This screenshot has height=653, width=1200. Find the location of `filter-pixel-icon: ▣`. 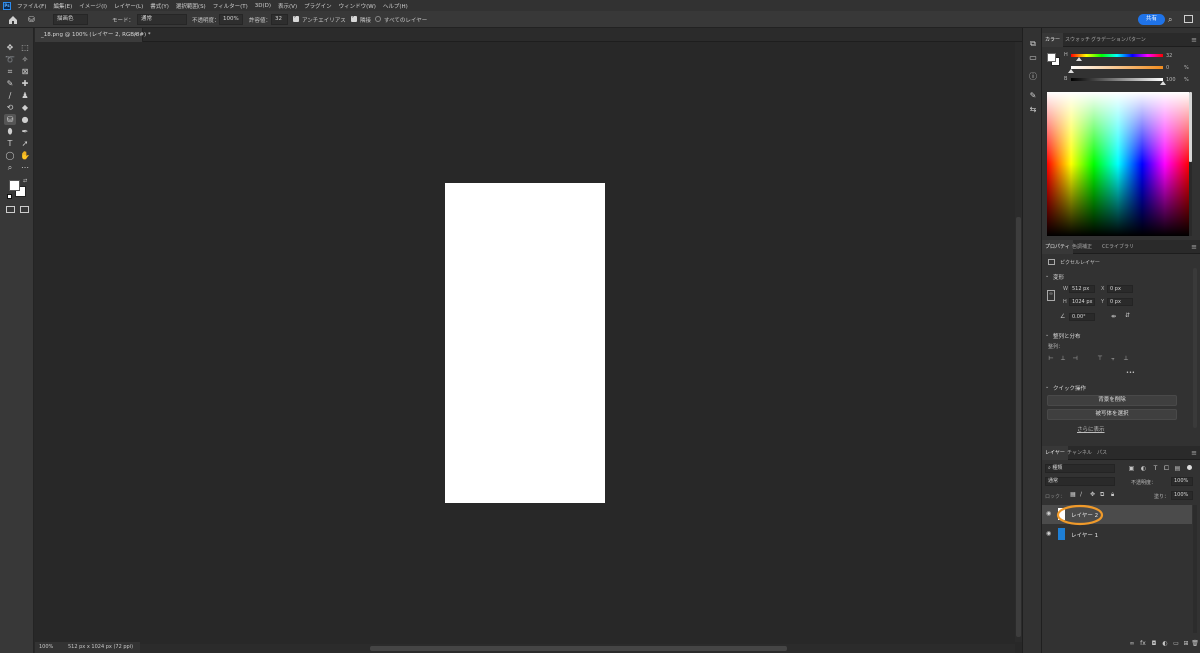

filter-pixel-icon: ▣ is located at coordinates (1131, 468).